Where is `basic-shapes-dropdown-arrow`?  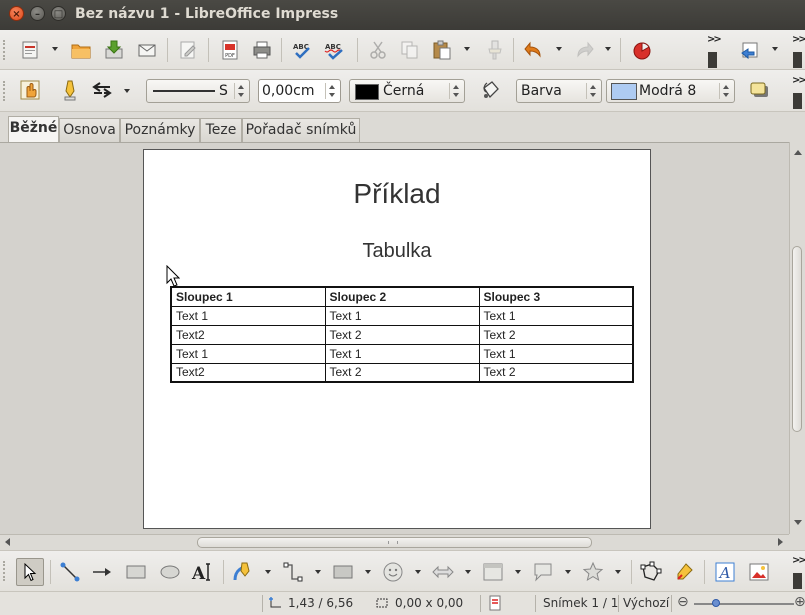
basic-shapes-dropdown-arrow is located at coordinates (369, 573).